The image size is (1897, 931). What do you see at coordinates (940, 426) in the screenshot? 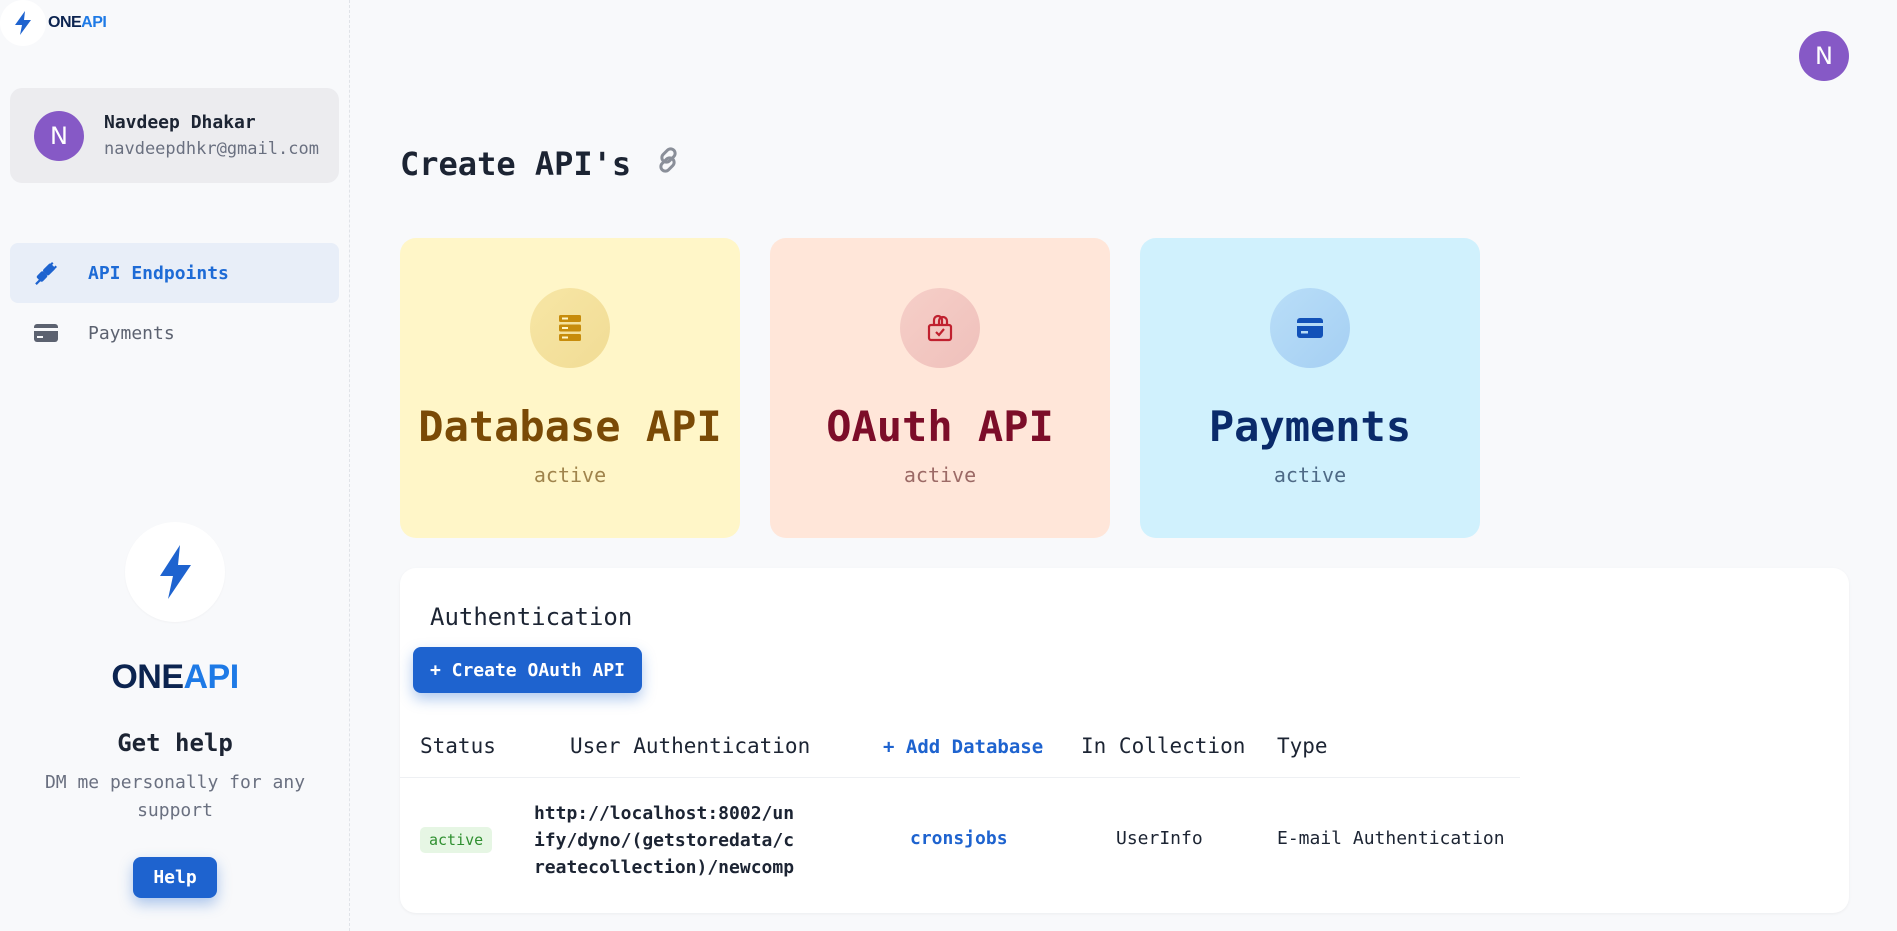
I see `card-title: OAuth API` at bounding box center [940, 426].